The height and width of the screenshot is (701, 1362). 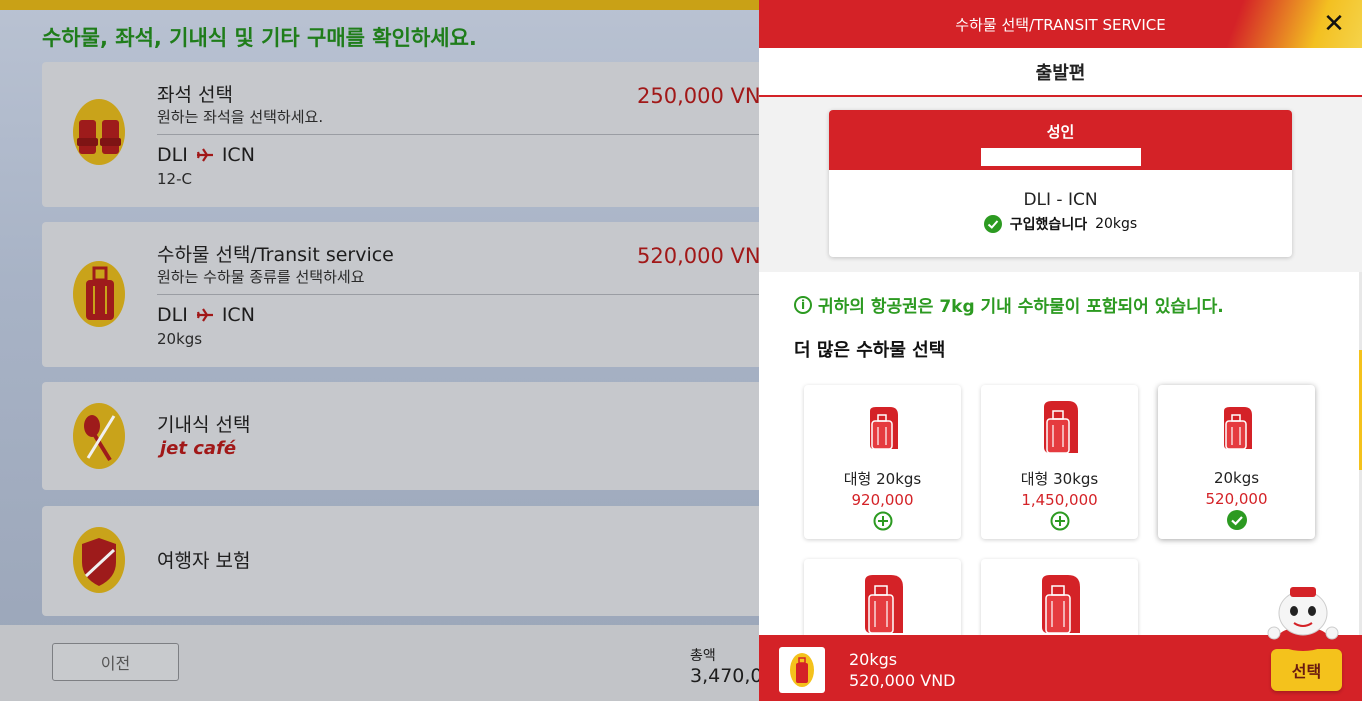 What do you see at coordinates (707, 96) in the screenshot?
I see `seat-price: 250,000 VND` at bounding box center [707, 96].